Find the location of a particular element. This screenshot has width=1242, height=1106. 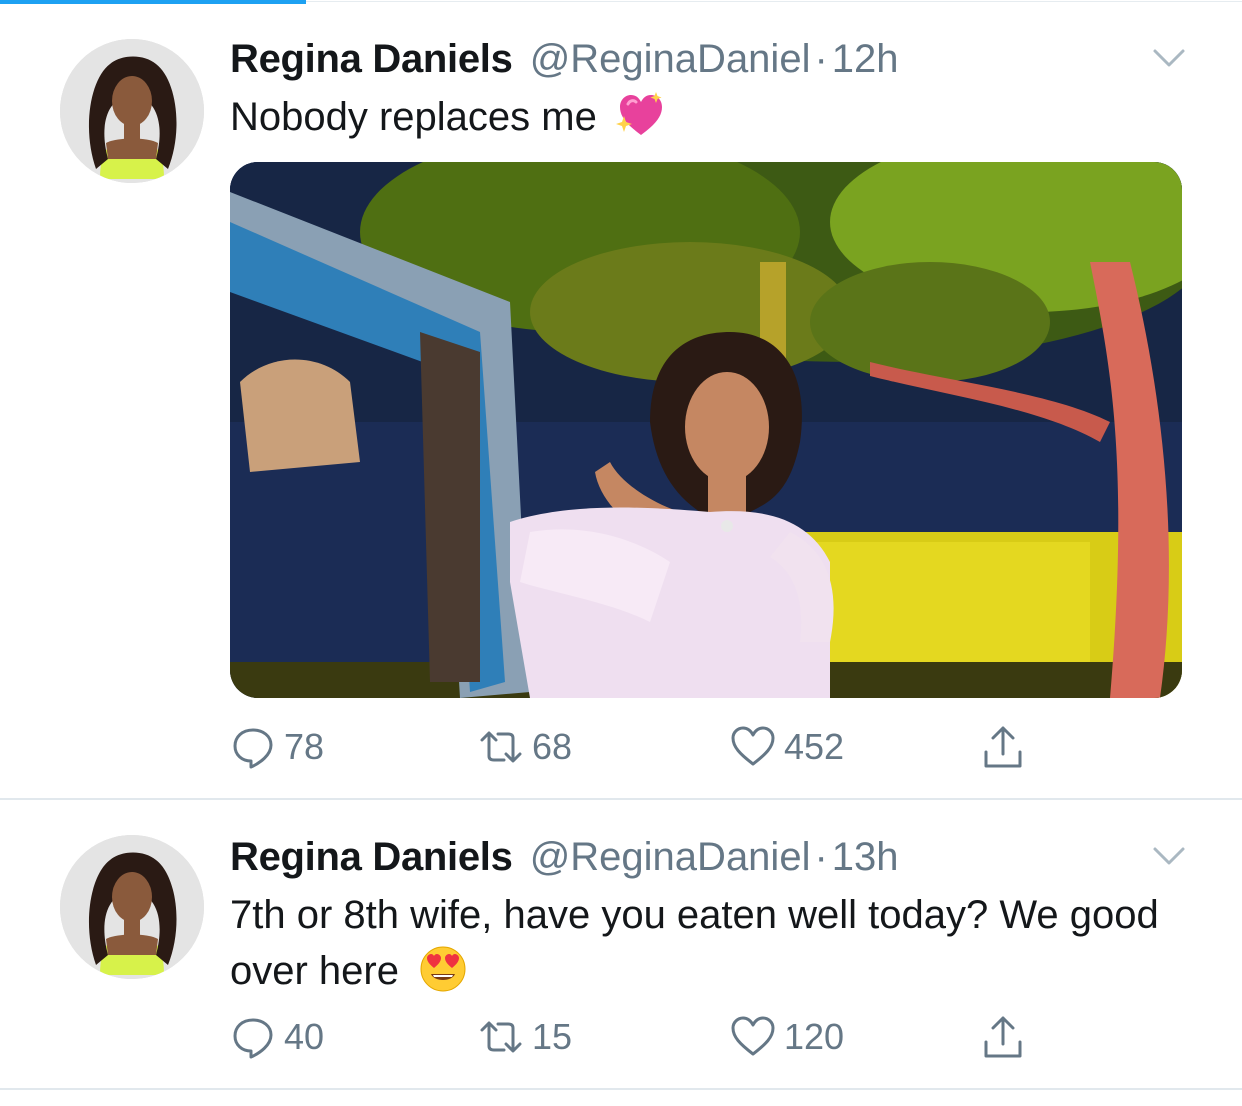

timestamp: 13h is located at coordinates (865, 857).